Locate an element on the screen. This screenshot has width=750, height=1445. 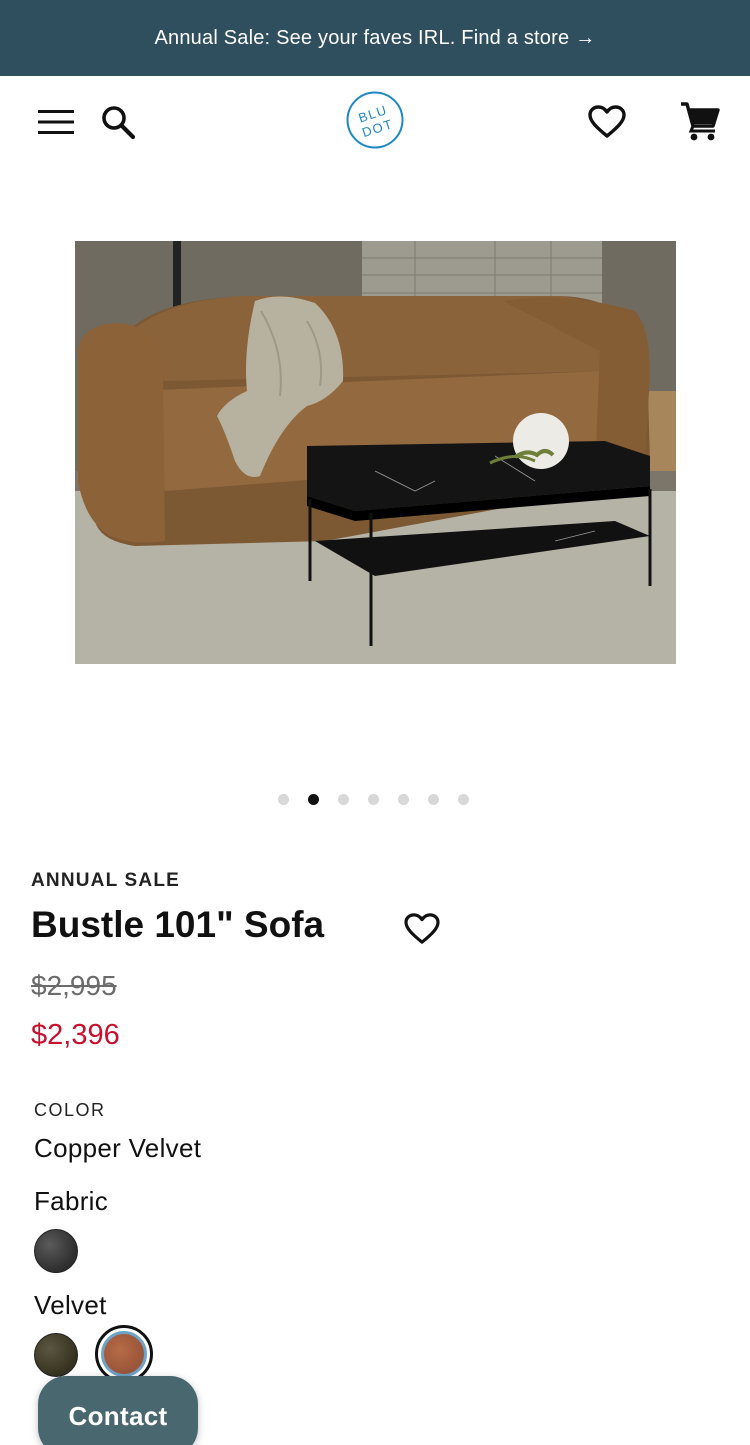
sale-badge: ANNUAL SALE is located at coordinates (106, 880).